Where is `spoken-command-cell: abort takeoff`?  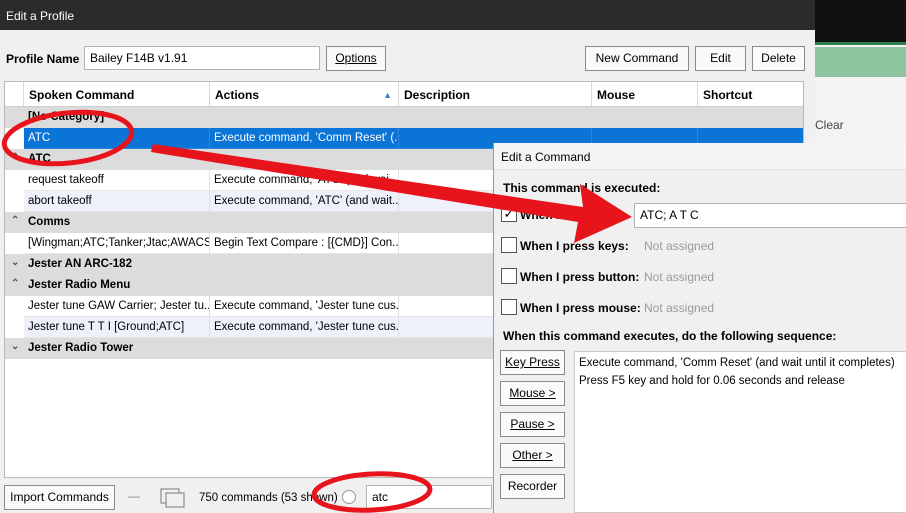 spoken-command-cell: abort takeoff is located at coordinates (117, 201).